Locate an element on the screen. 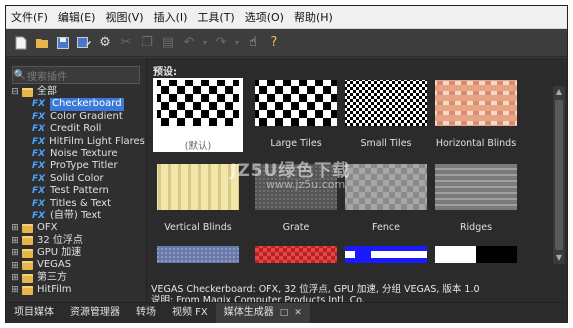  collapse-icon: ⊟ is located at coordinates (15, 92).